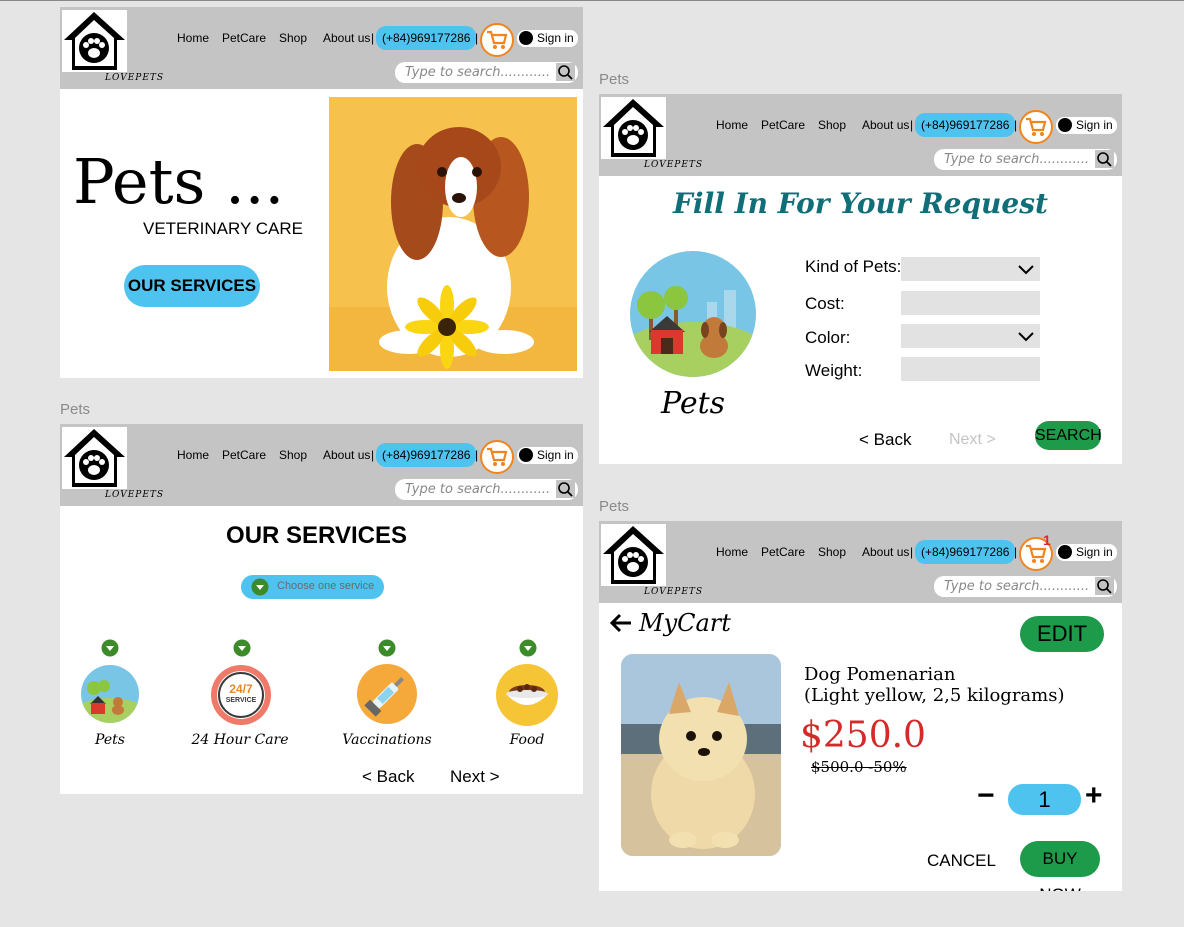  What do you see at coordinates (241, 700) in the screenshot?
I see `badge-service: SERVICE` at bounding box center [241, 700].